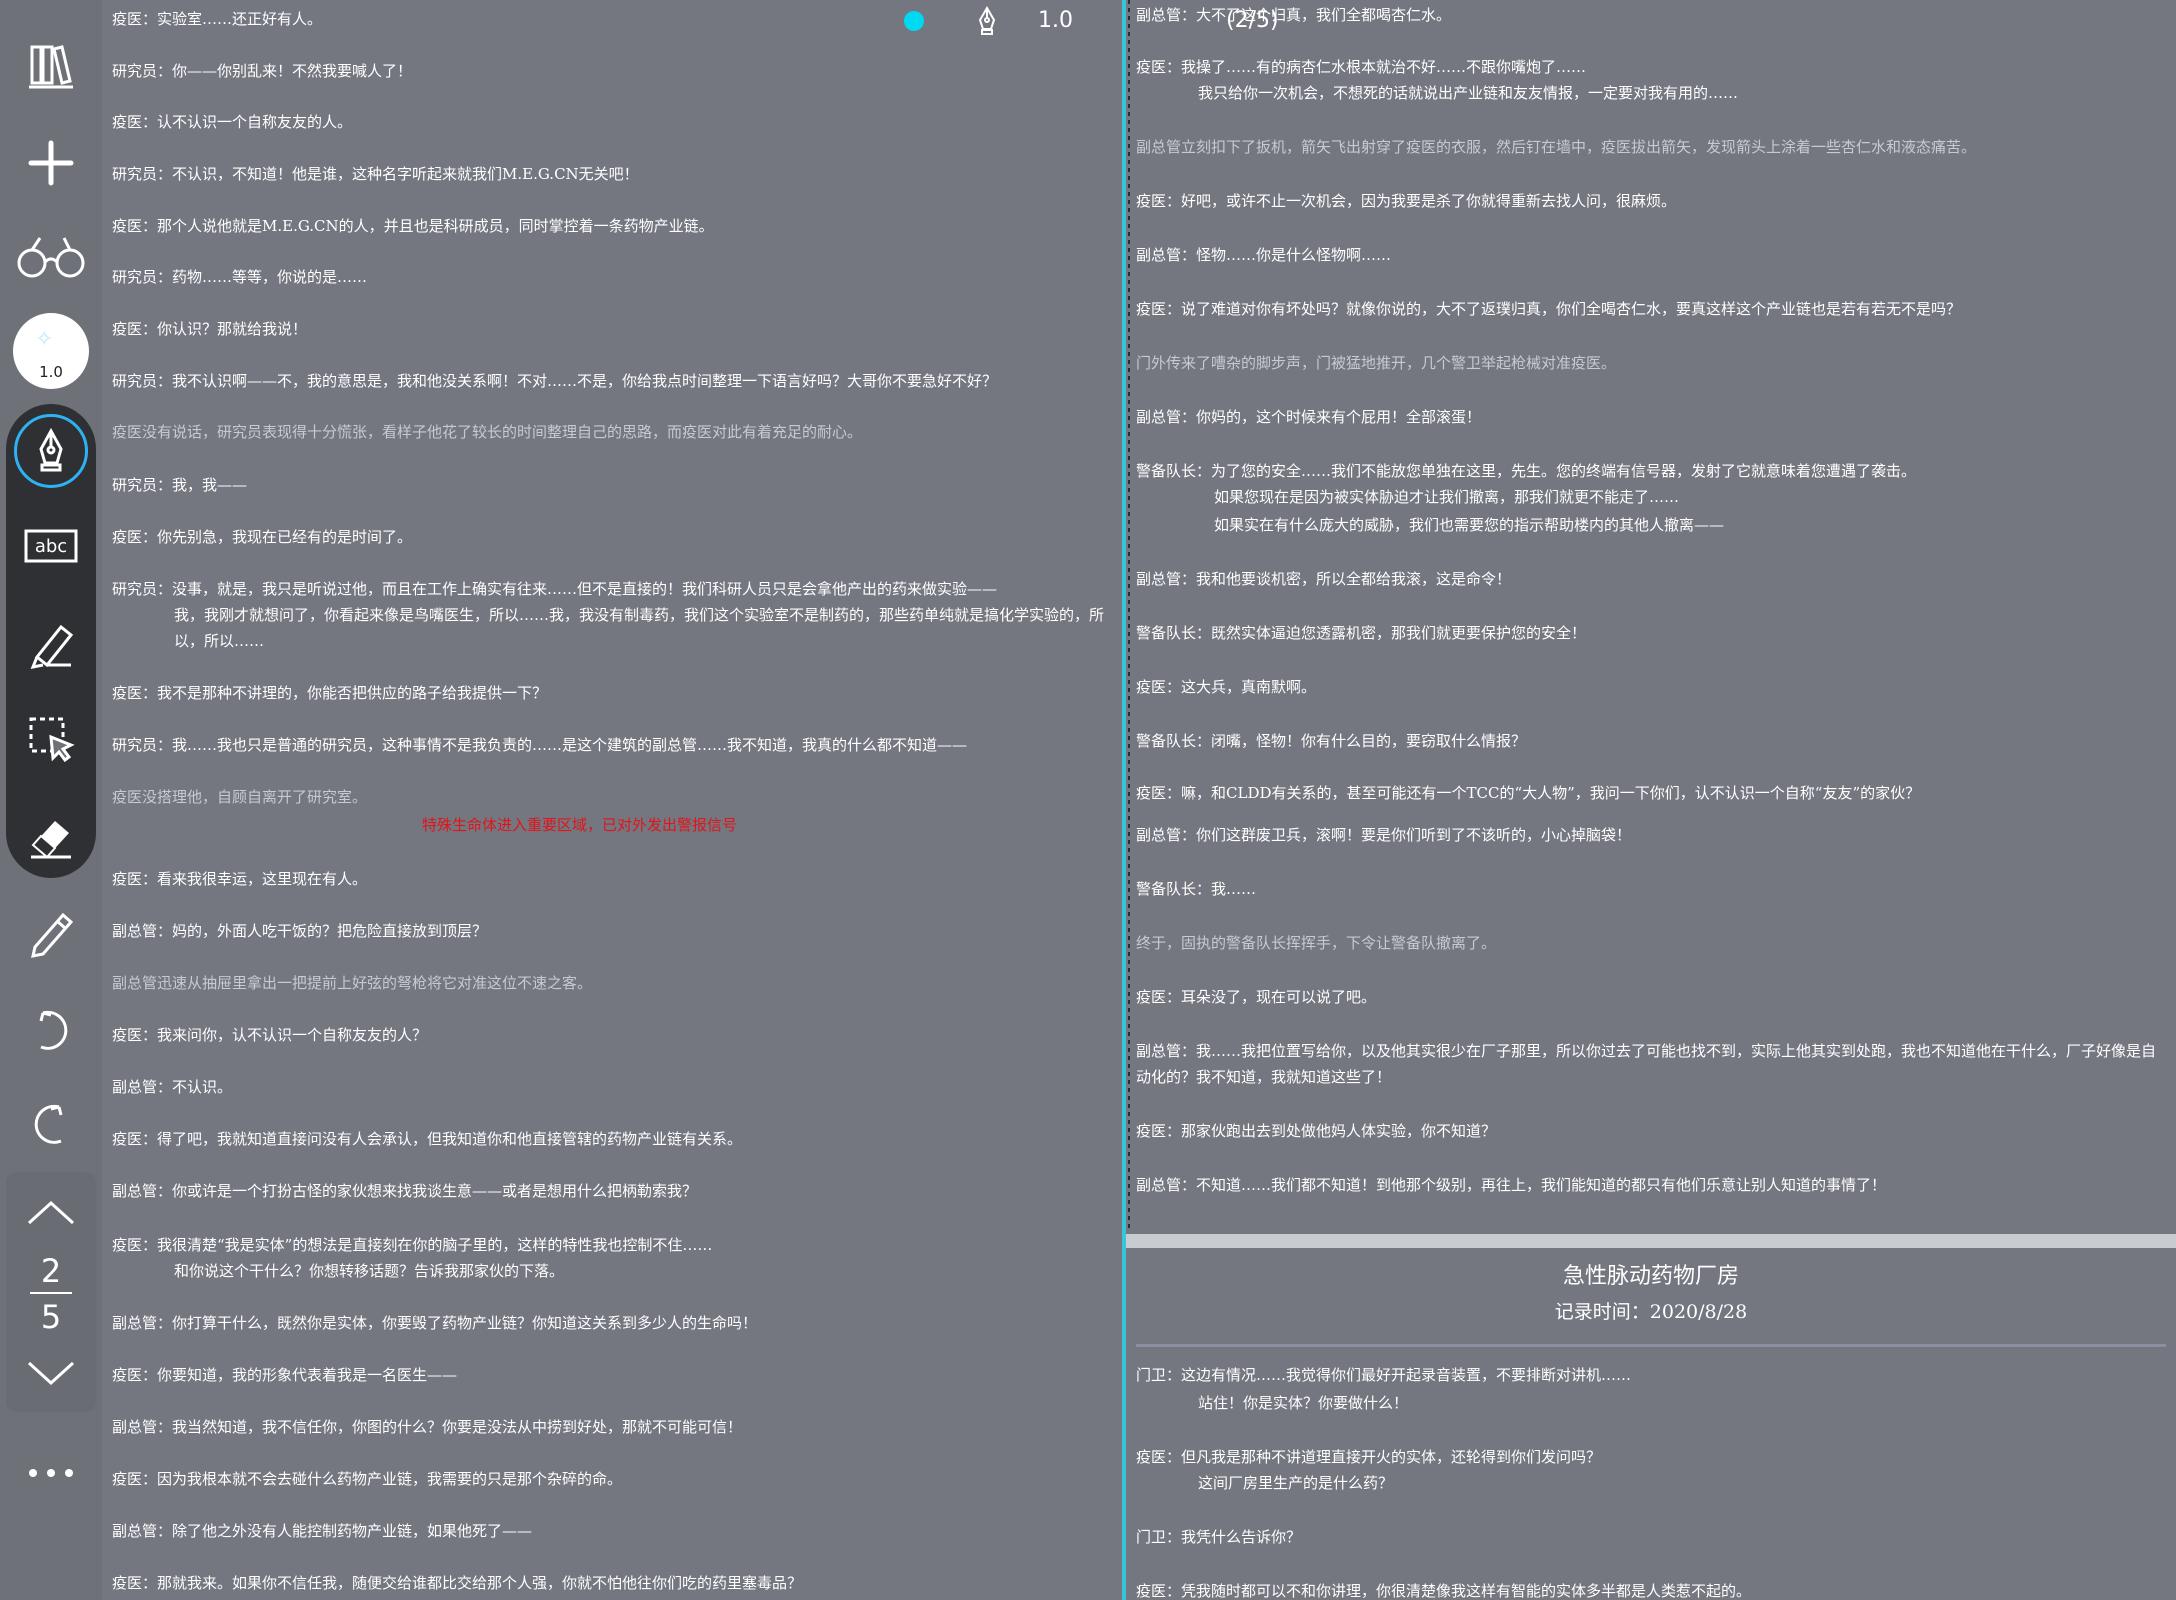 The height and width of the screenshot is (1600, 2176). What do you see at coordinates (1252, 20) in the screenshot?
I see `page-indicator: (2/5)` at bounding box center [1252, 20].